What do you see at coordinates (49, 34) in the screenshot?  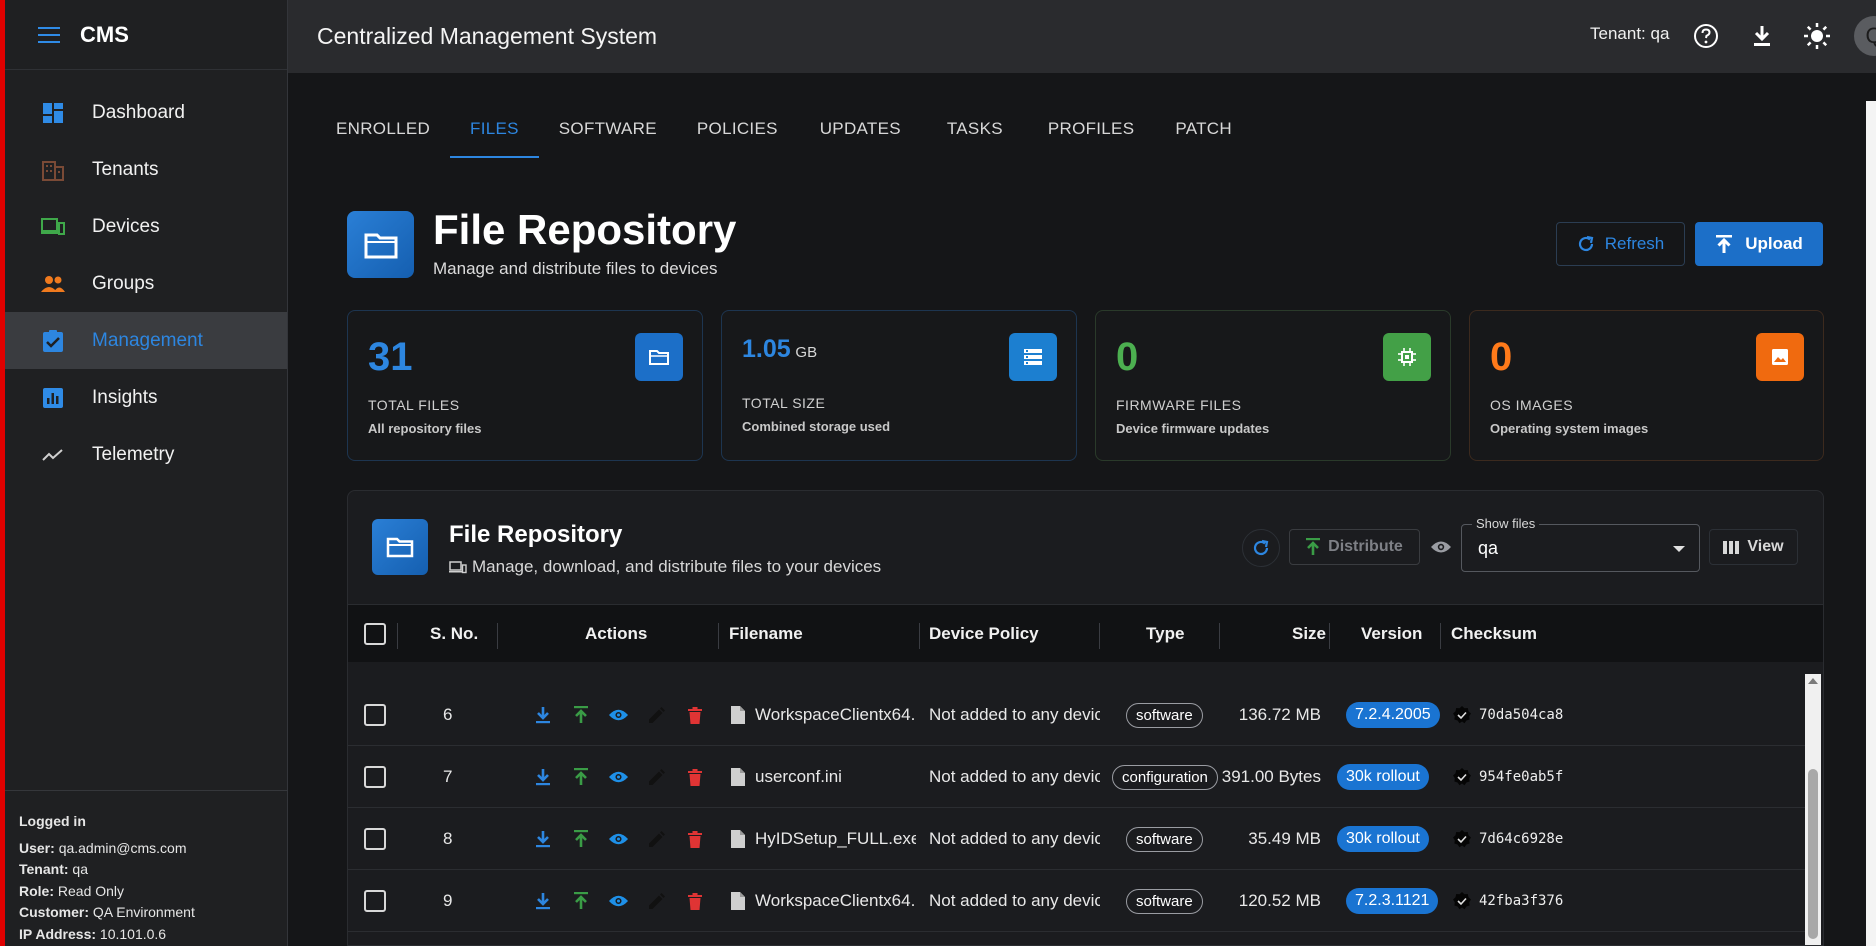 I see `menu-icon` at bounding box center [49, 34].